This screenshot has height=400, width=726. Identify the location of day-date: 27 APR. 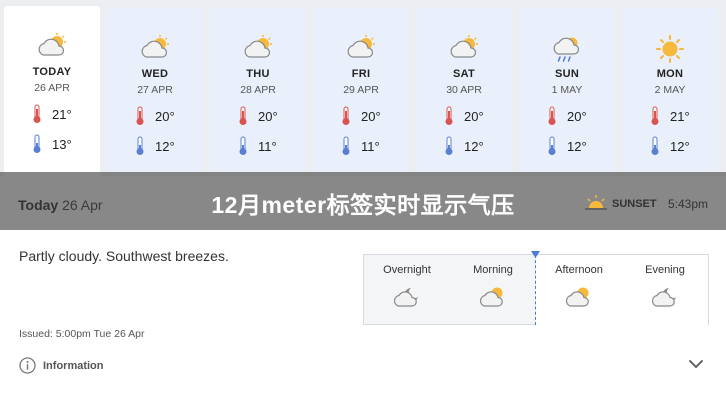
(155, 90).